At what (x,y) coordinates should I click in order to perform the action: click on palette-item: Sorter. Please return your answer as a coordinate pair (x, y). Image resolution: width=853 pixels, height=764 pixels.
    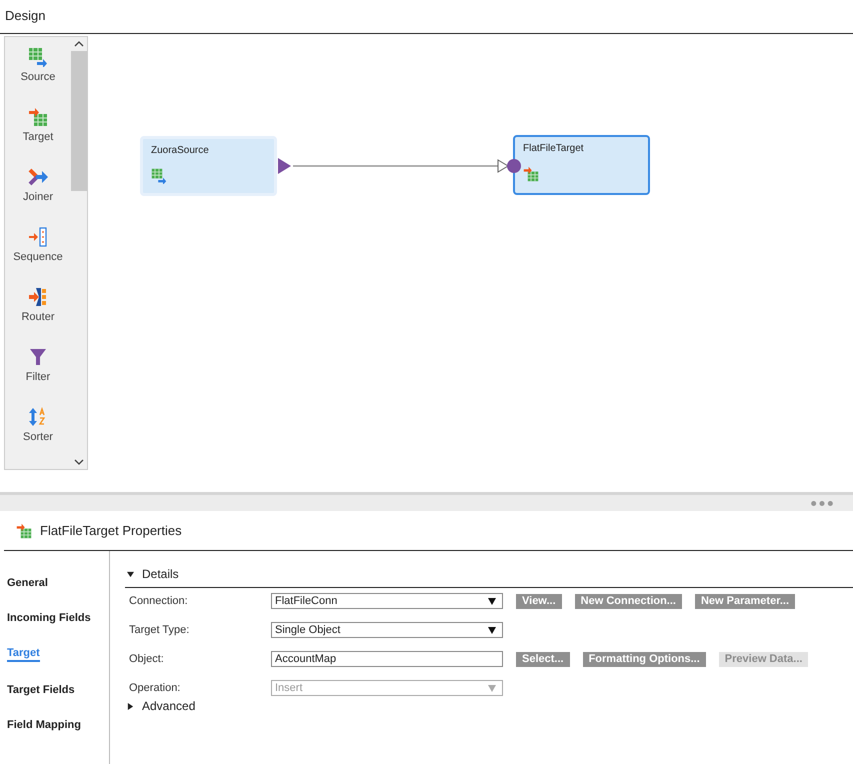
    Looking at the image, I should click on (38, 425).